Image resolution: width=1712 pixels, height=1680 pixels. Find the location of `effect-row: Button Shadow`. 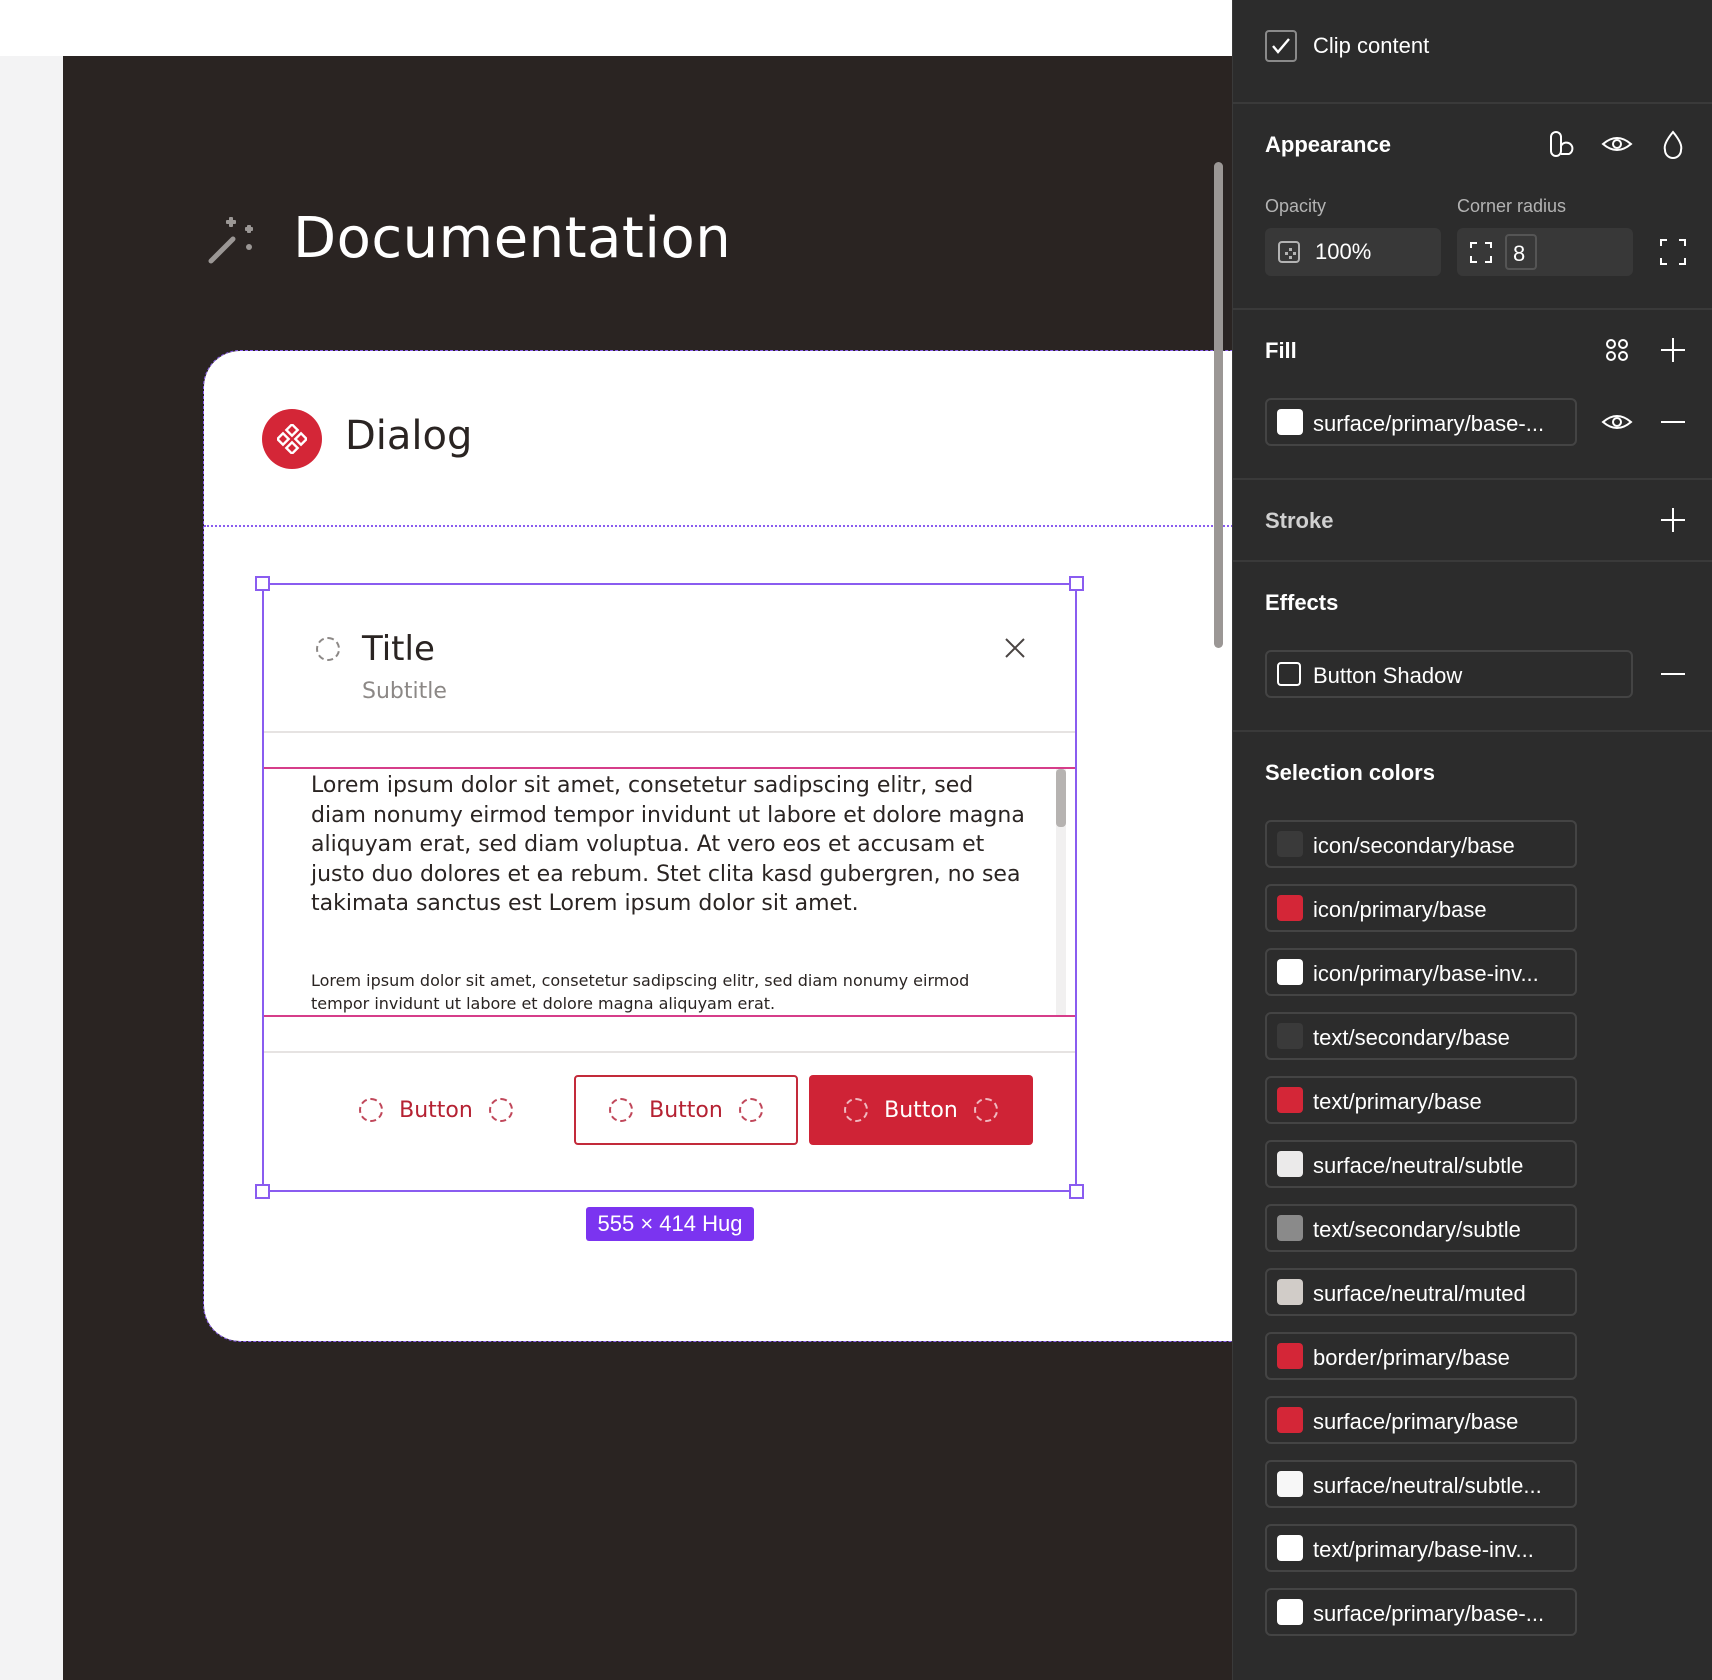

effect-row: Button Shadow is located at coordinates (1449, 674).